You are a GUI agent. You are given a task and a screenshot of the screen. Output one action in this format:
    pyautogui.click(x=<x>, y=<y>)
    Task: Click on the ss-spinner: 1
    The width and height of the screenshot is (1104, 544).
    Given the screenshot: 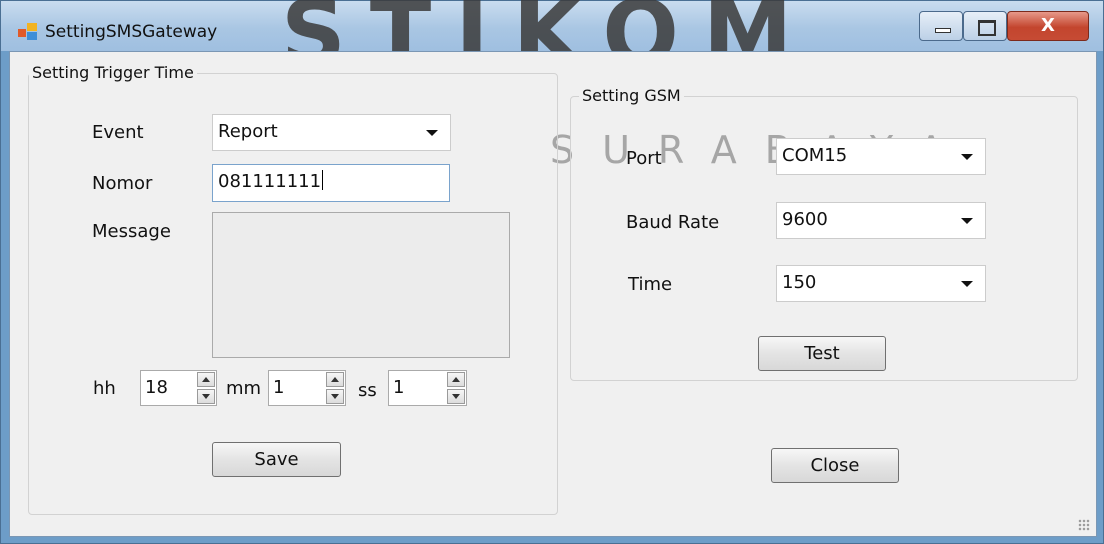 What is the action you would take?
    pyautogui.click(x=427, y=388)
    